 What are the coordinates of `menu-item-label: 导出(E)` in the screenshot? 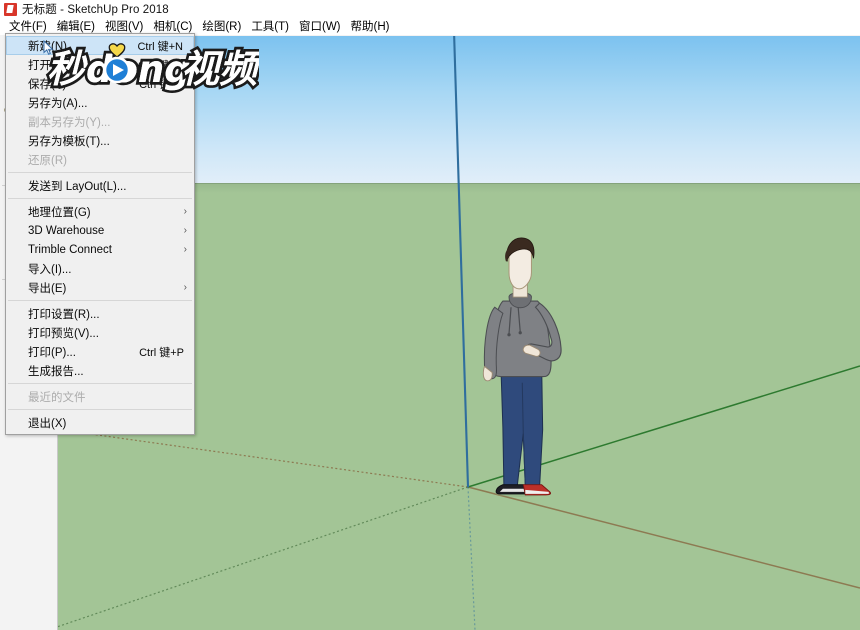 It's located at (47, 288).